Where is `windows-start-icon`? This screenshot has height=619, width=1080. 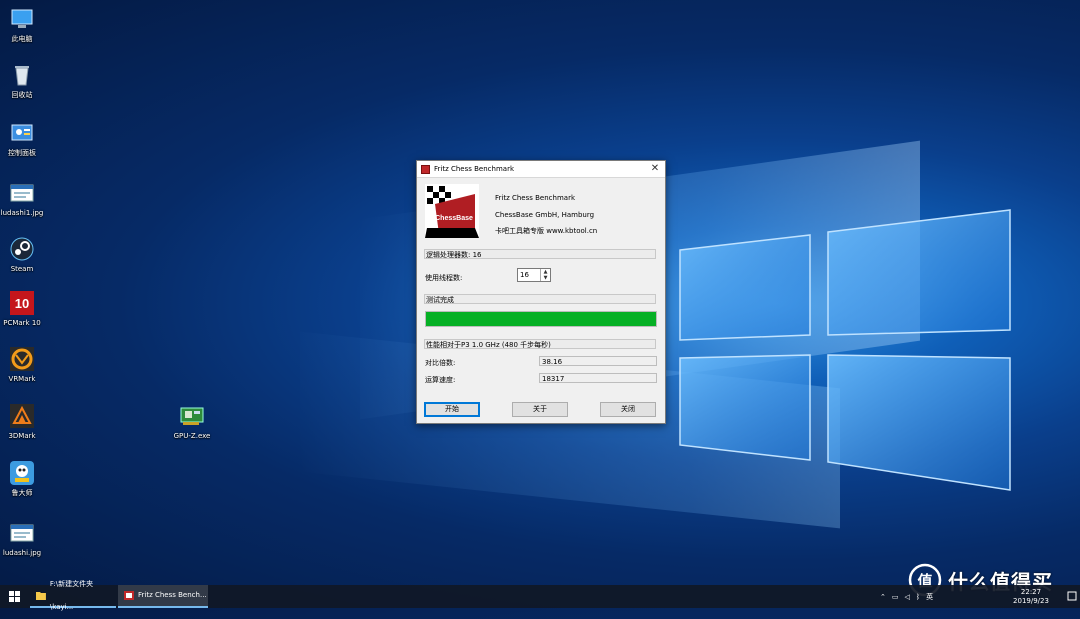
windows-start-icon is located at coordinates (14, 596).